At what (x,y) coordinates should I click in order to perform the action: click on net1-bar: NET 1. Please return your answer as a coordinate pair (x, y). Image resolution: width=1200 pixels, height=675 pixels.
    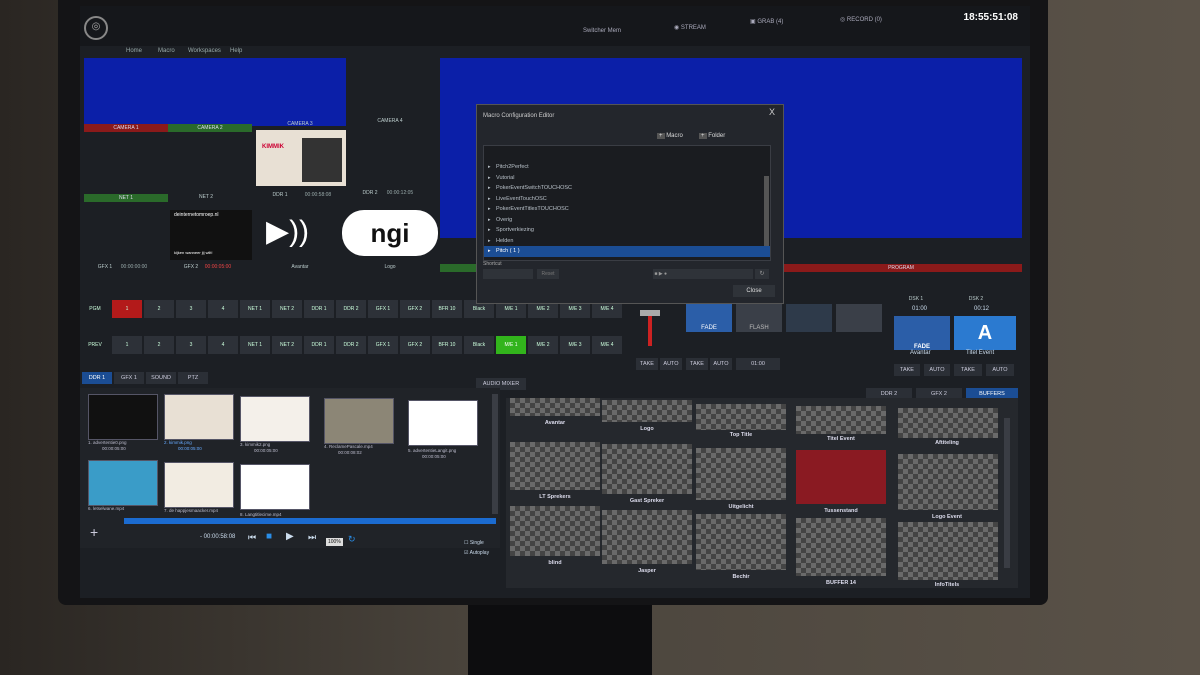
    Looking at the image, I should click on (126, 198).